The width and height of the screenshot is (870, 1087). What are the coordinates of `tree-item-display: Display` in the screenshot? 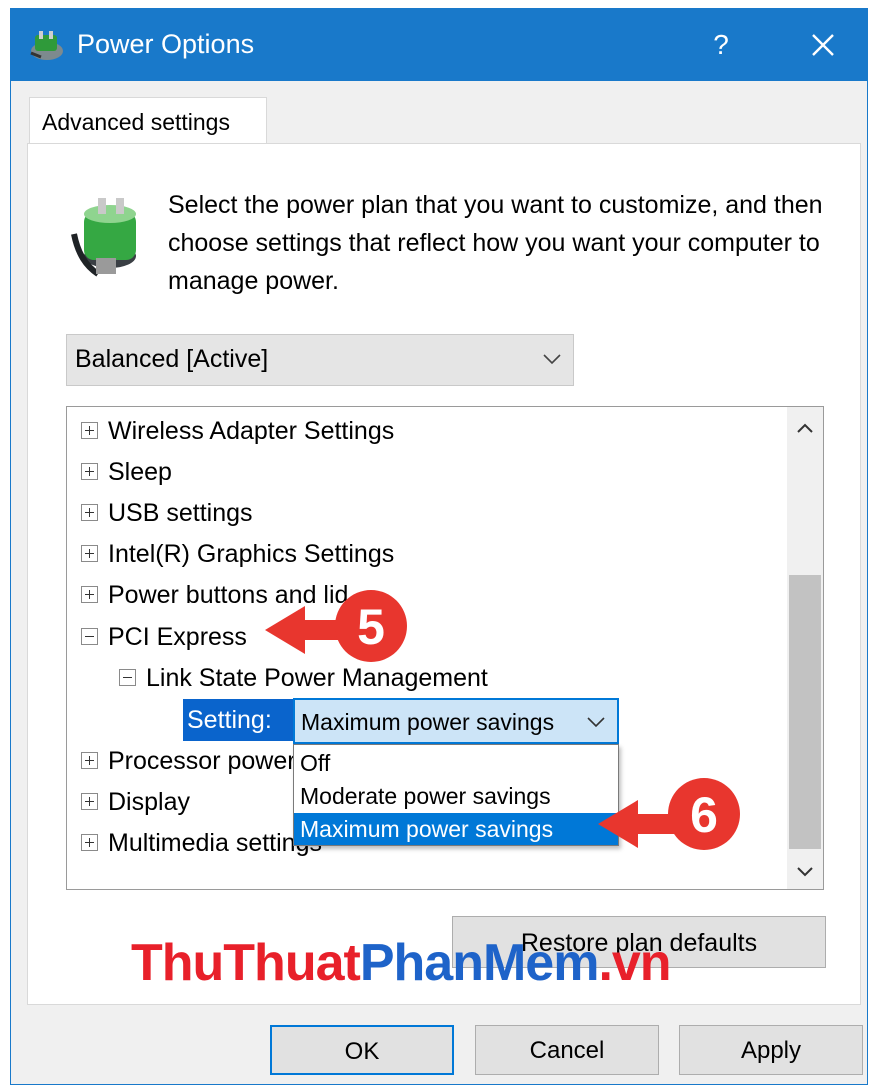 It's located at (135, 802).